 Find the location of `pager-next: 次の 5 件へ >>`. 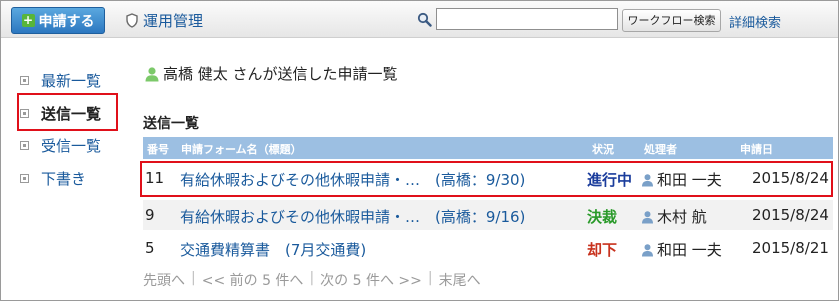

pager-next: 次の 5 件へ >> is located at coordinates (371, 281).